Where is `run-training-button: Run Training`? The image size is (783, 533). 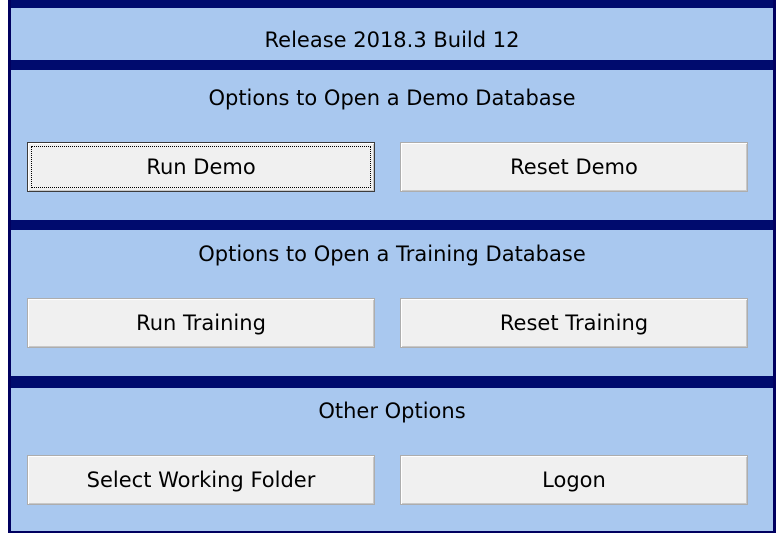
run-training-button: Run Training is located at coordinates (201, 323).